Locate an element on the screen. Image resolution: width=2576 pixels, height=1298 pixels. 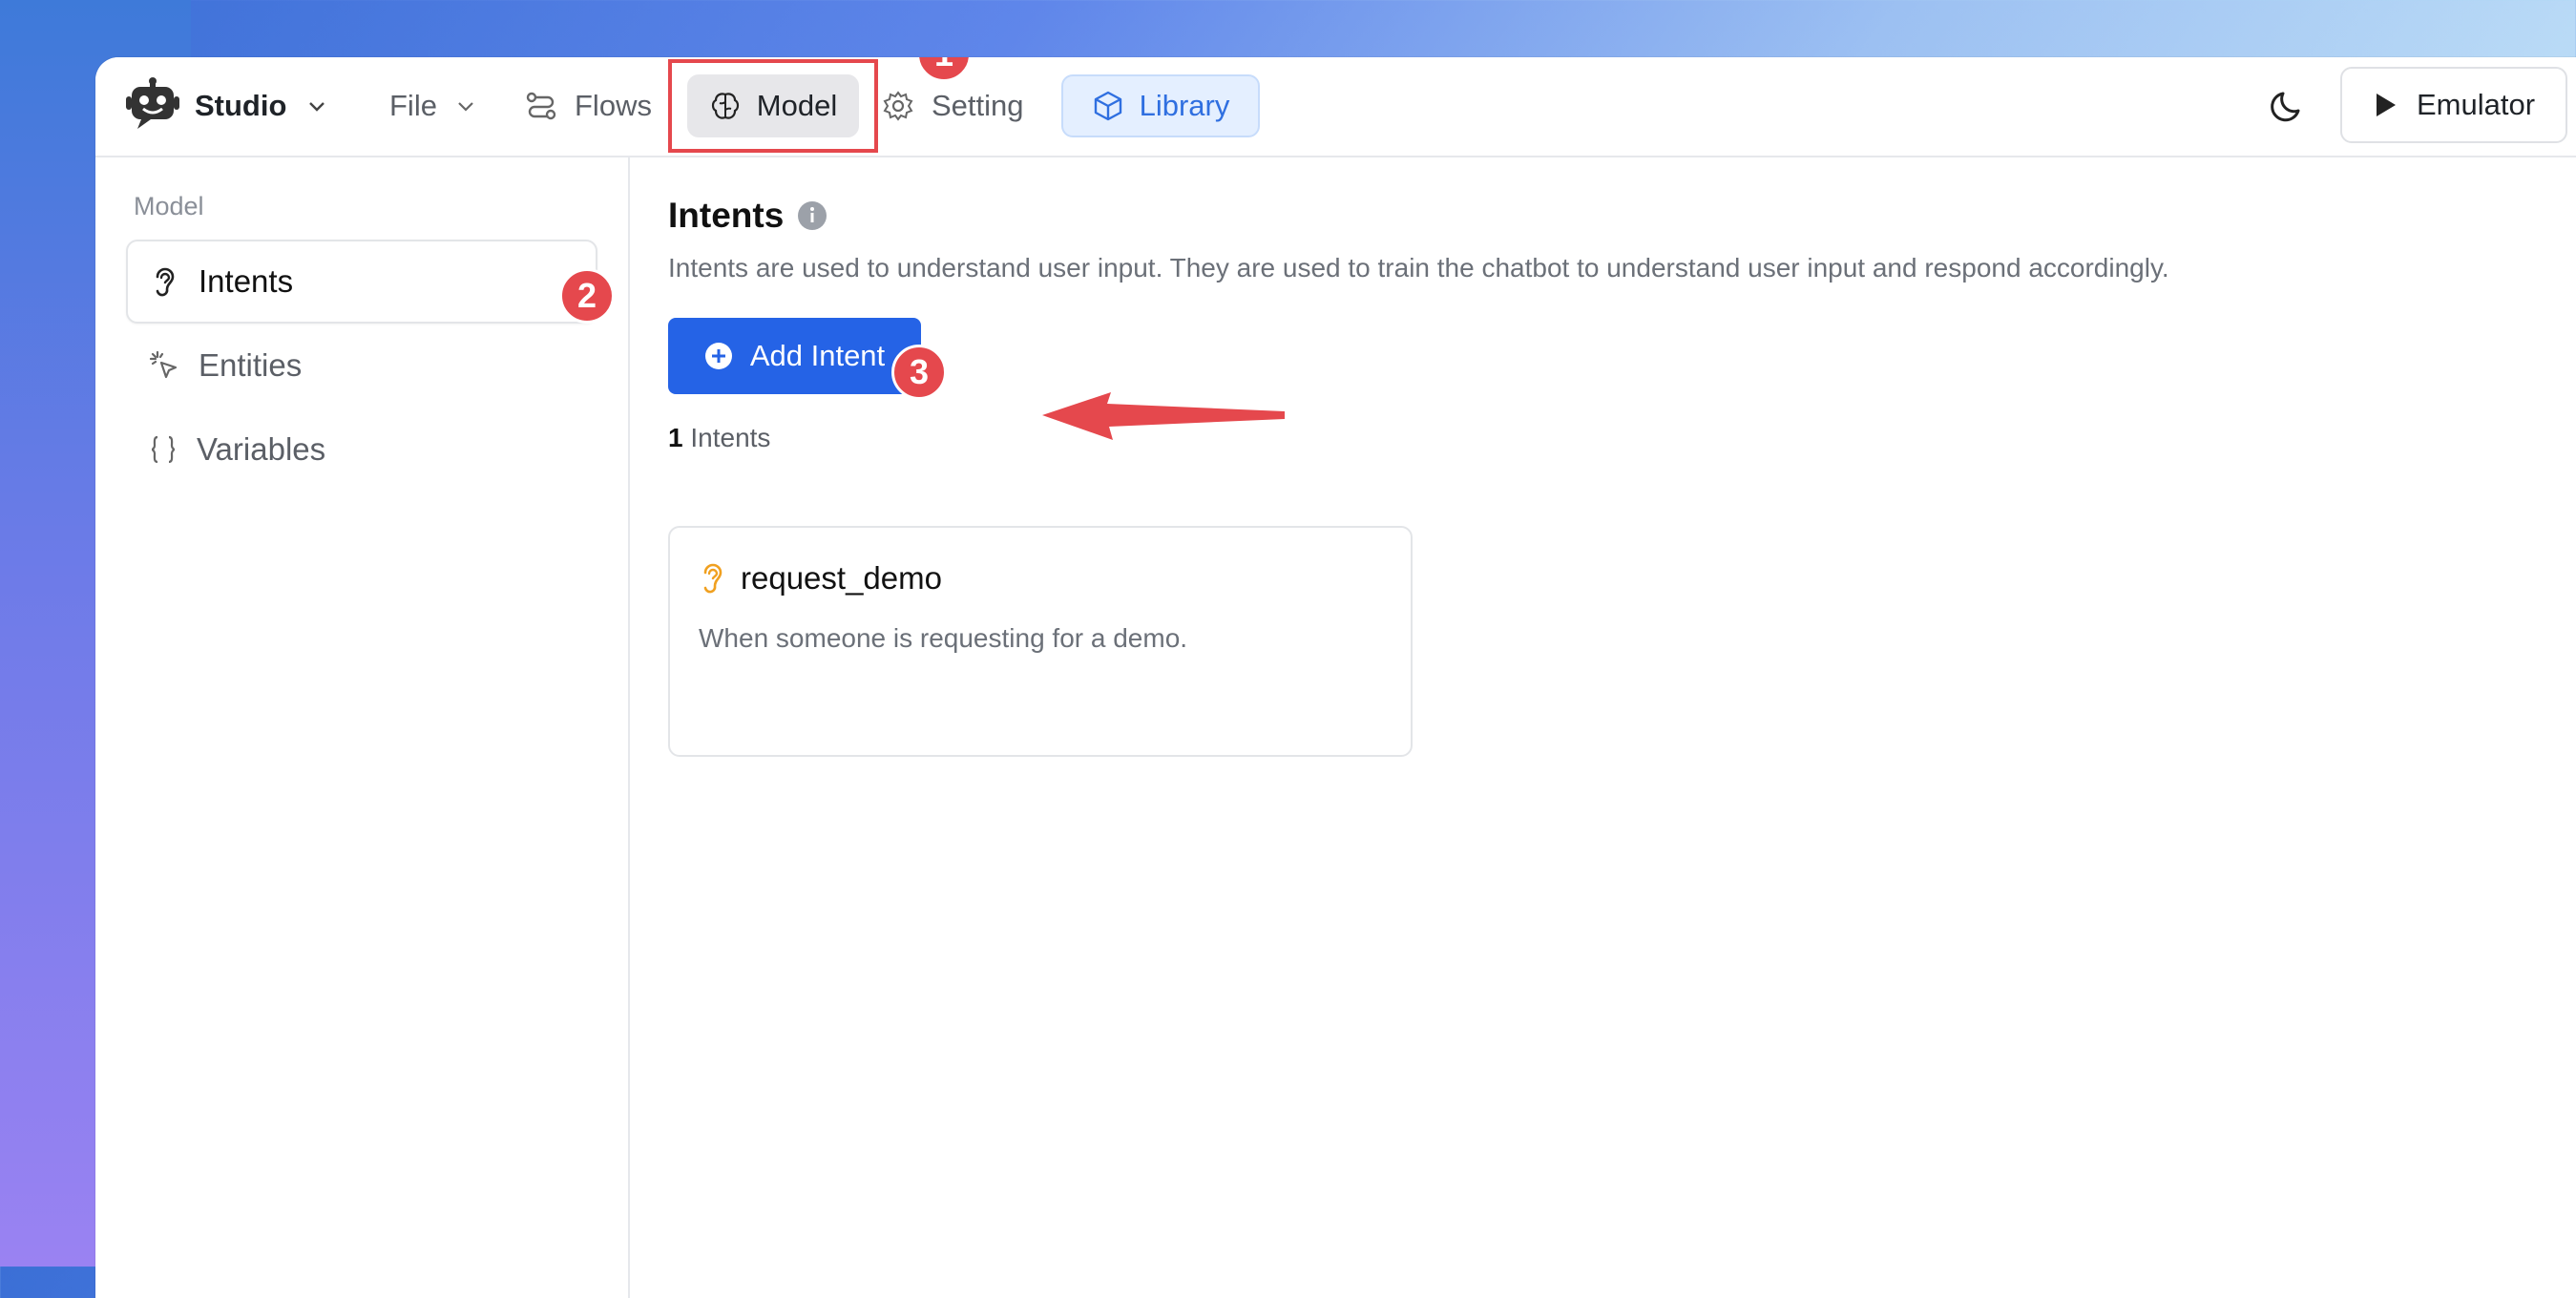
studio-menu: Studio is located at coordinates (226, 105).